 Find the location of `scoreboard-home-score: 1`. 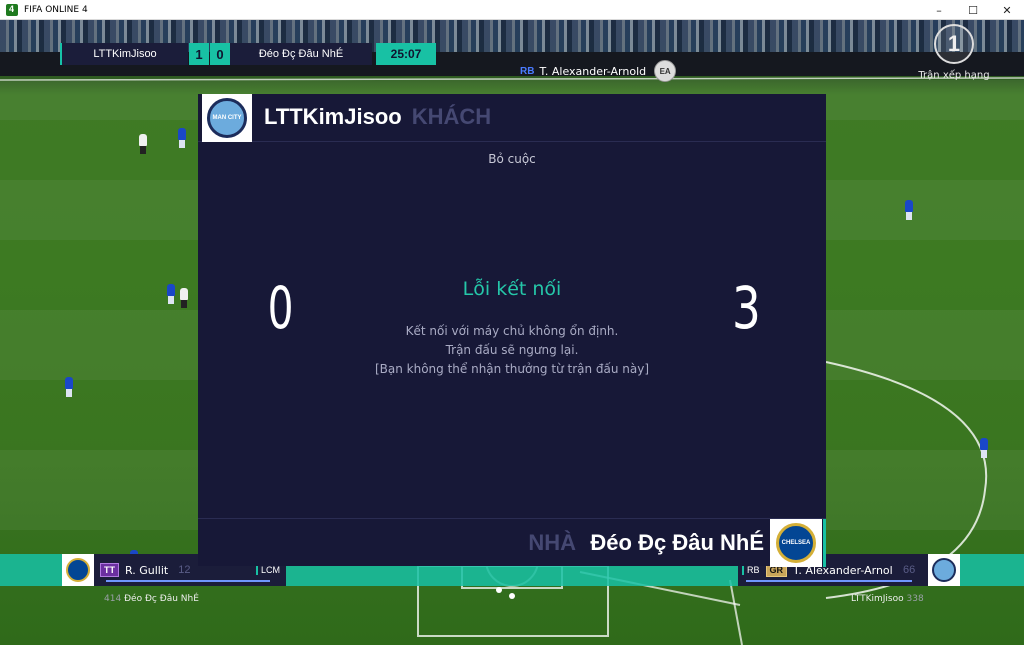

scoreboard-home-score: 1 is located at coordinates (199, 54).